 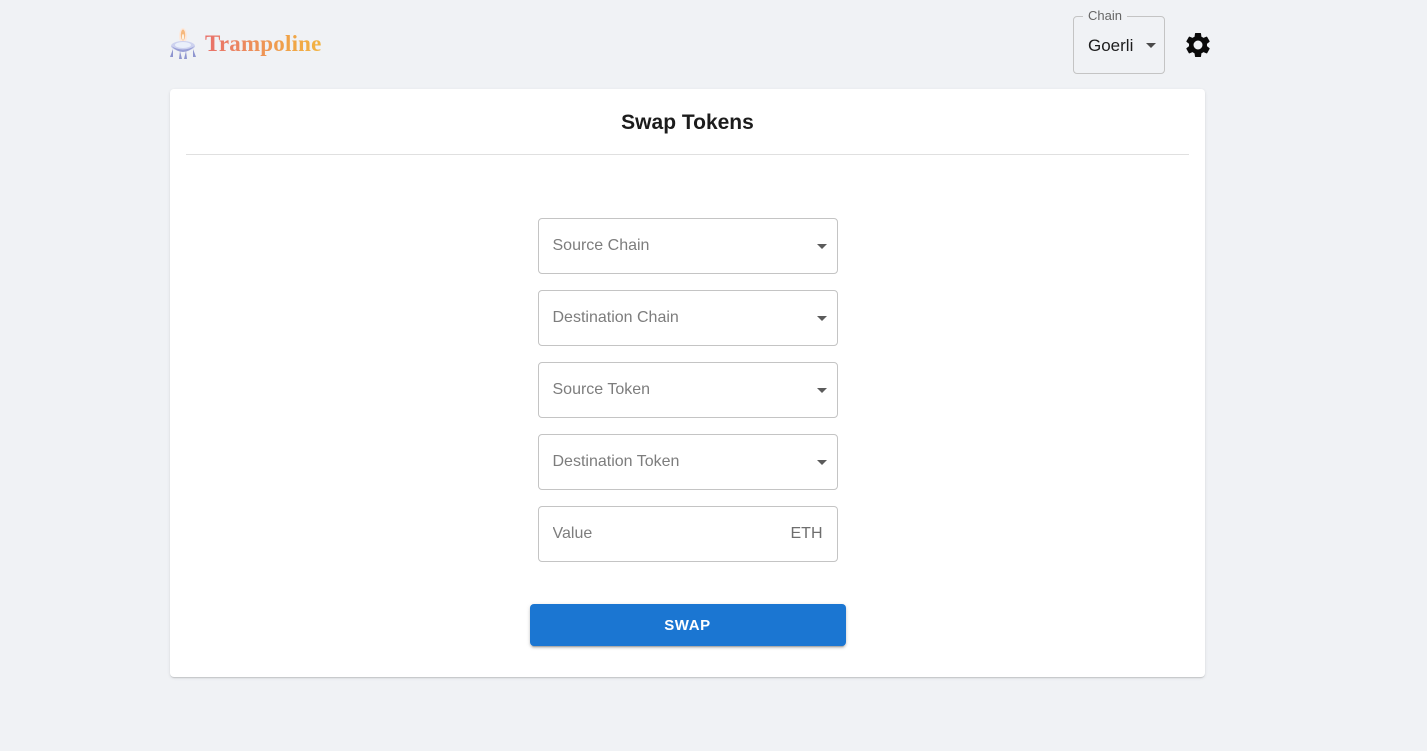 I want to click on destination-chain-select: Destination Chain, so click(x=687, y=318).